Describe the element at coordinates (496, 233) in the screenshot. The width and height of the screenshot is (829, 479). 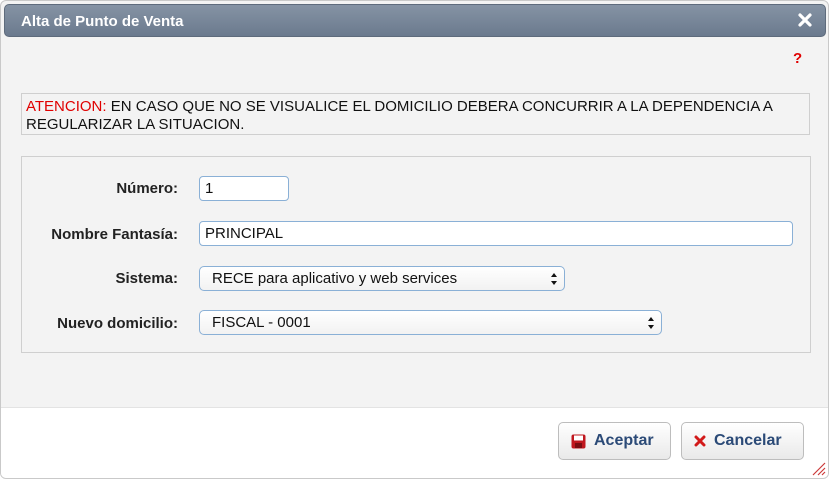
I see `nombre-fantasia-input: PRINCIPAL` at that location.